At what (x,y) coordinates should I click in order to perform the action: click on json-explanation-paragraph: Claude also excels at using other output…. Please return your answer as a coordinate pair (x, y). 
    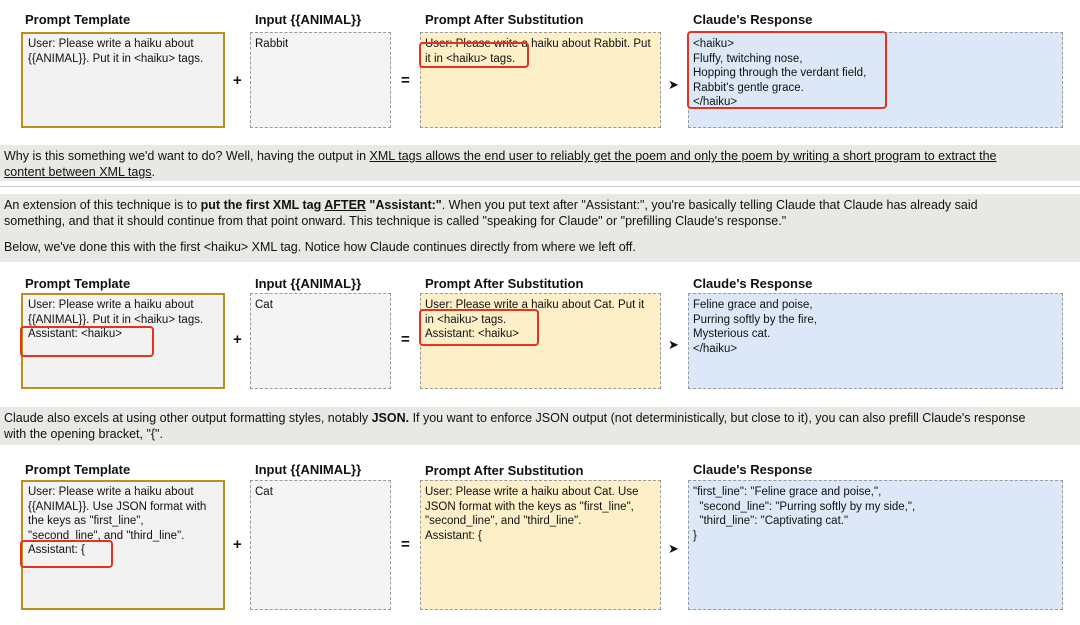
    Looking at the image, I should click on (540, 426).